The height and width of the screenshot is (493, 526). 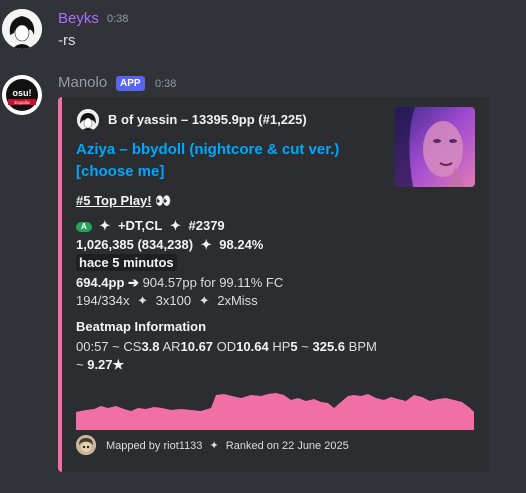 I want to click on od-label: OD, so click(x=226, y=346).